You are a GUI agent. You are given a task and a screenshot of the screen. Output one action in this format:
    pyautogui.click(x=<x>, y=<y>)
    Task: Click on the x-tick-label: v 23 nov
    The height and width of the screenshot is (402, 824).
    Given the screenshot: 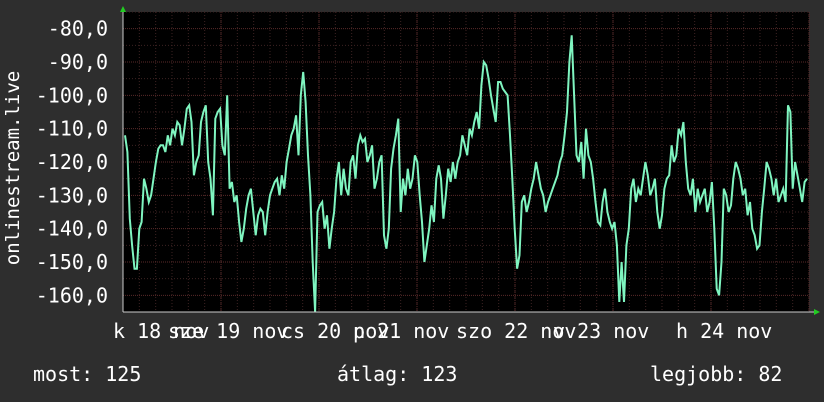 What is the action you would take?
    pyautogui.click(x=601, y=331)
    